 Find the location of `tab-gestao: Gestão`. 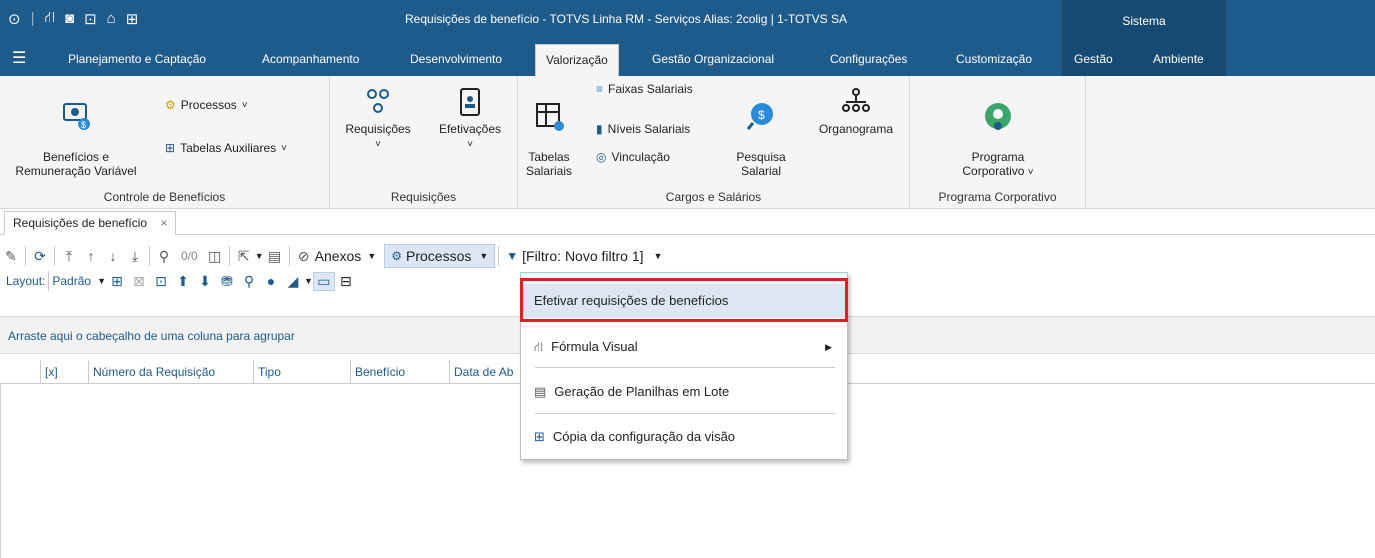

tab-gestao: Gestão is located at coordinates (1093, 59).